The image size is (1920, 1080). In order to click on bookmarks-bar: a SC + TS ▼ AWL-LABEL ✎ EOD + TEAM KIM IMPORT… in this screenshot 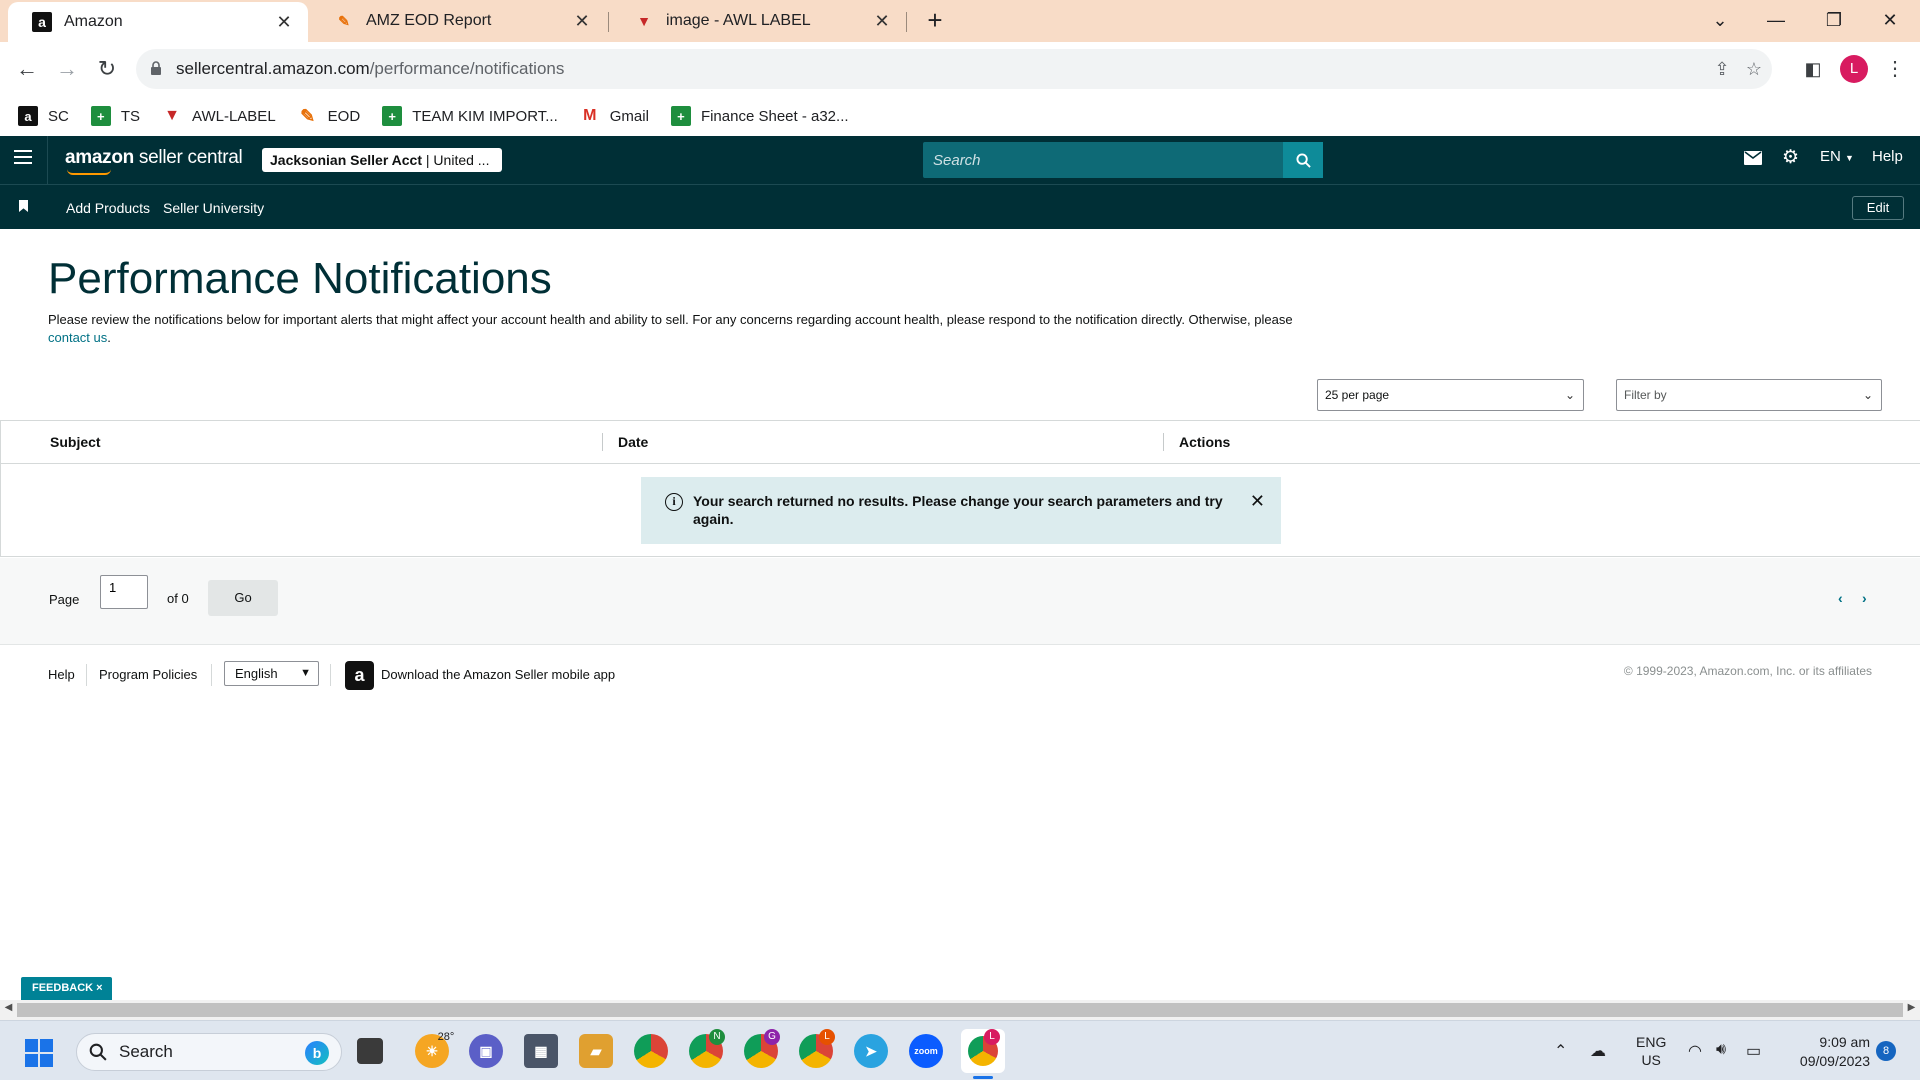, I will do `click(960, 116)`.